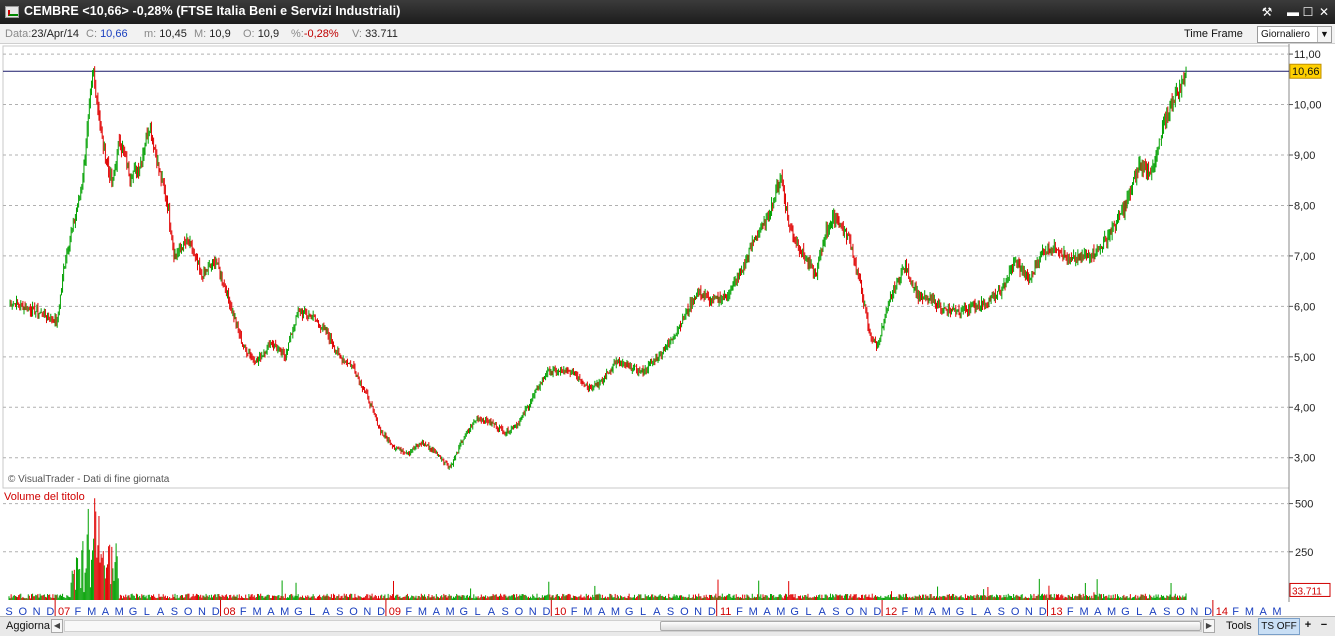  Describe the element at coordinates (1306, 72) in the screenshot. I see `last-price-label: 10,66` at that location.